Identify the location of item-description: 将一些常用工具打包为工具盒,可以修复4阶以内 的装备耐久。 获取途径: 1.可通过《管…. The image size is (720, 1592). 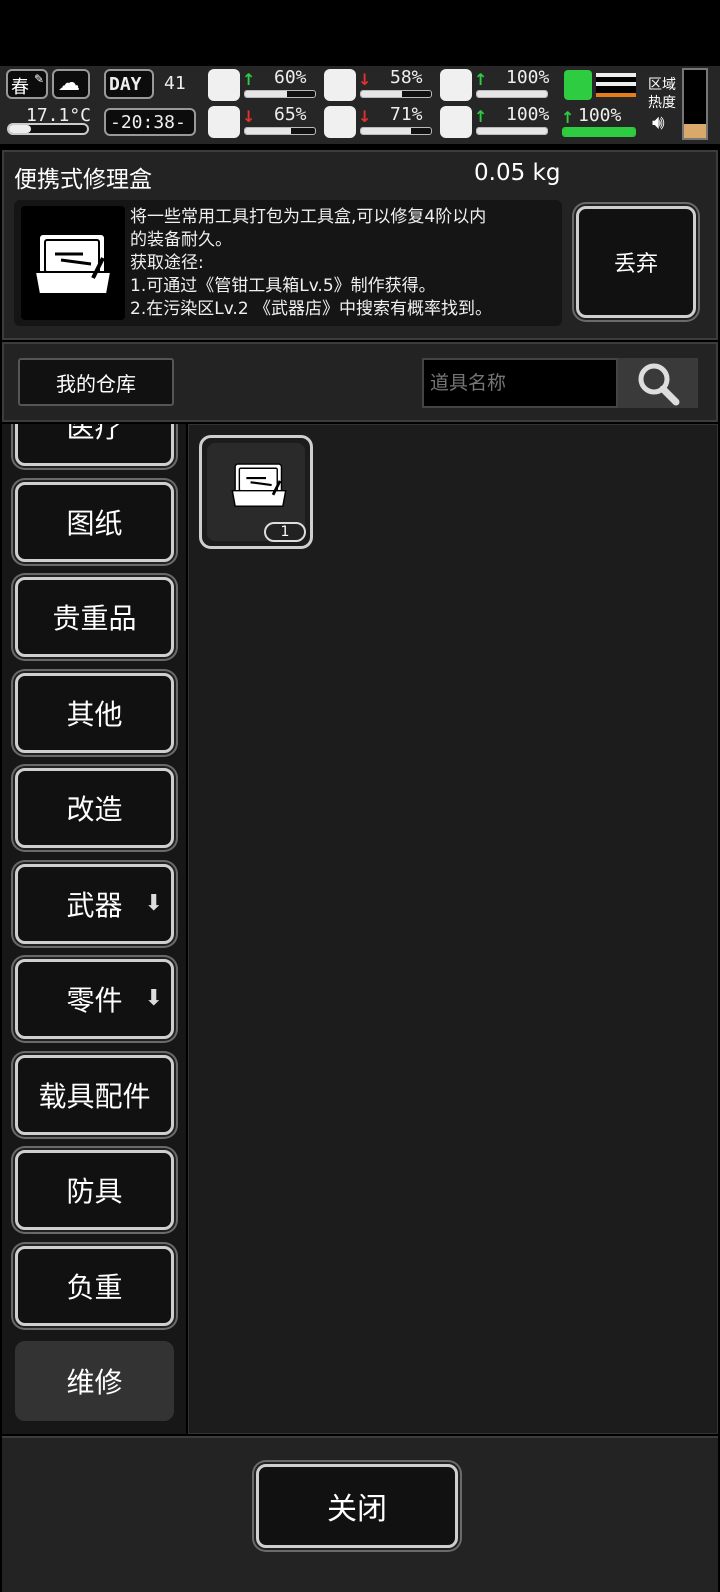
(311, 263).